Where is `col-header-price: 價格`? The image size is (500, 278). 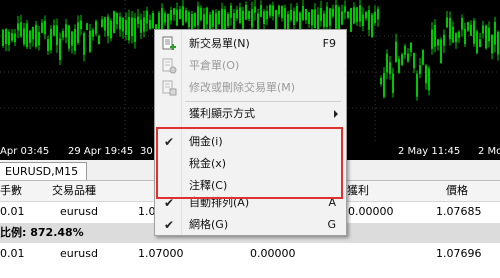 col-header-price: 價格 is located at coordinates (457, 191).